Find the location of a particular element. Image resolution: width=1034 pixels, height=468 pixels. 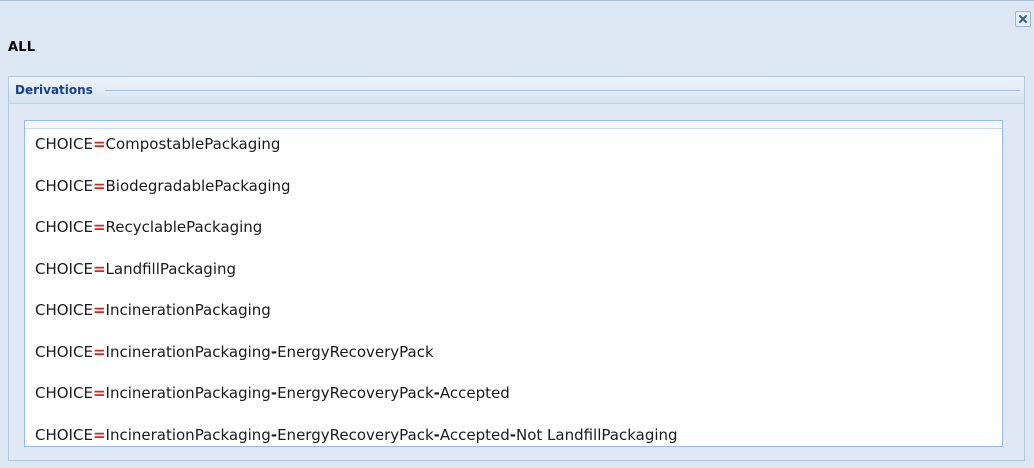

legend-divider is located at coordinates (562, 90).